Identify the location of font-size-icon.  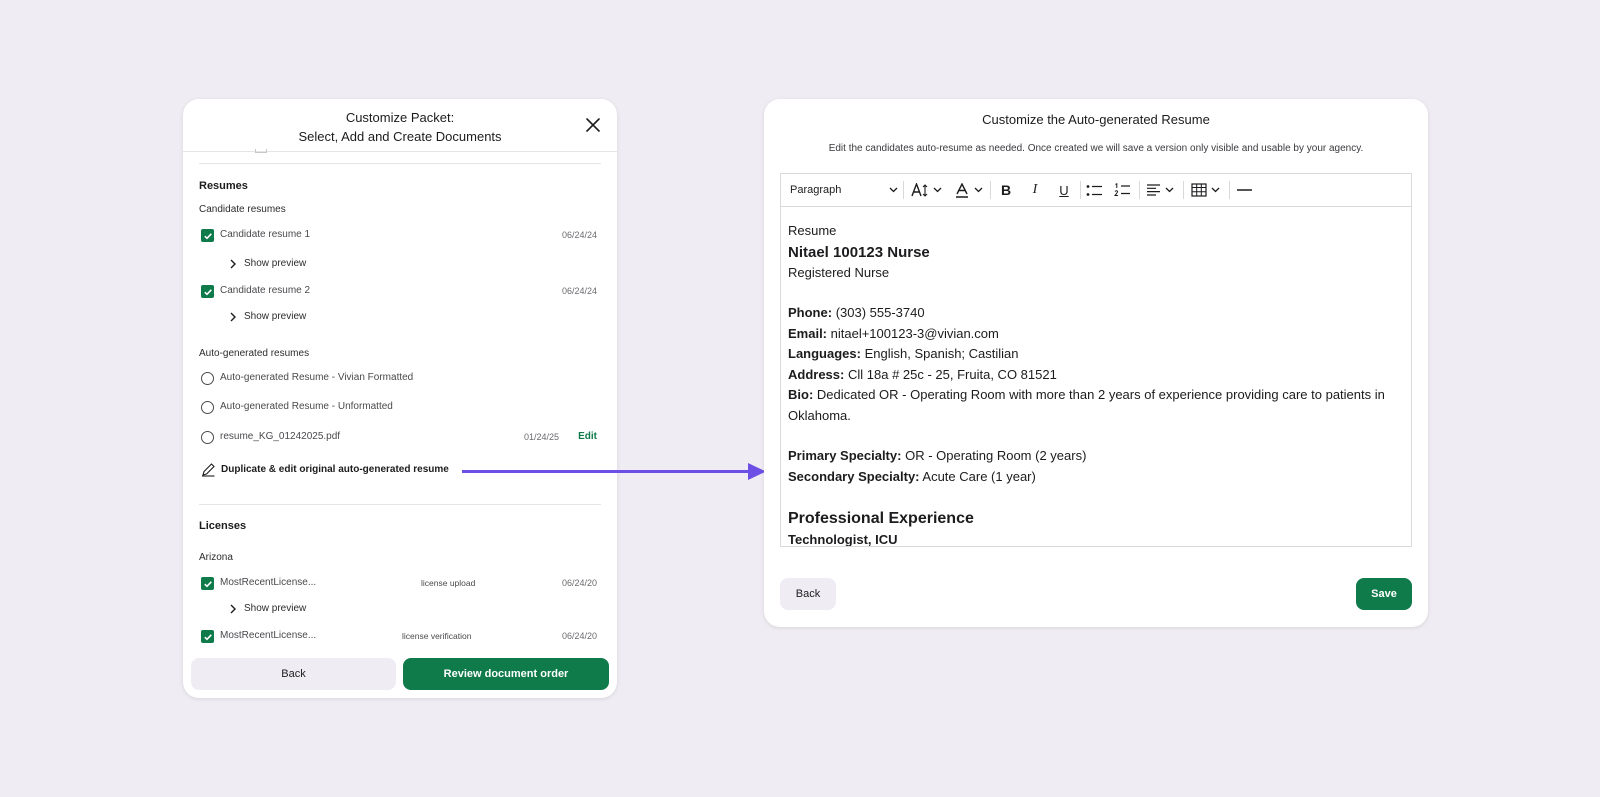
(919, 190).